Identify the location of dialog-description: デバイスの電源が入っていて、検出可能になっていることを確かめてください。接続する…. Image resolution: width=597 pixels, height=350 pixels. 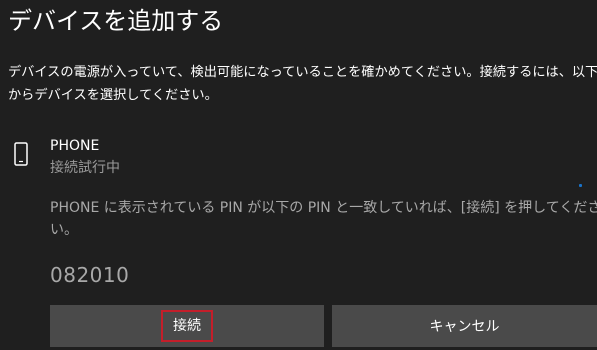
(302, 84).